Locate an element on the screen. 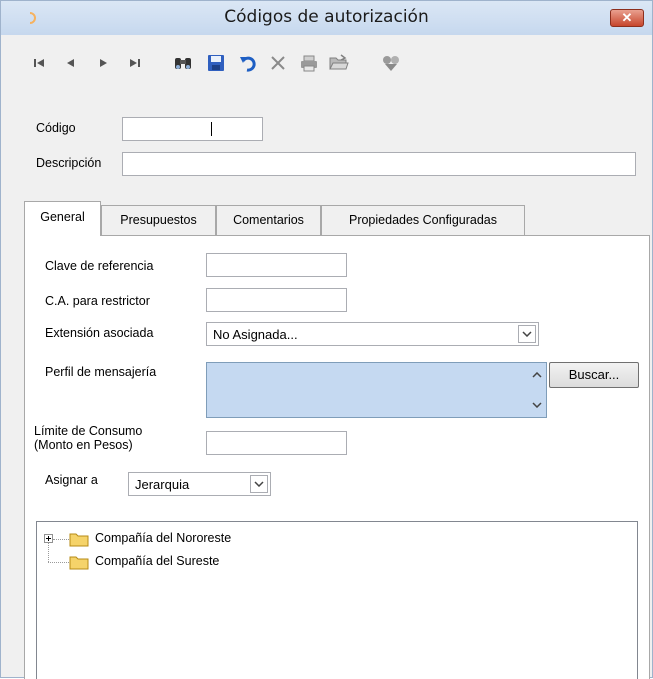  tree-node-label: Compañía del Sureste is located at coordinates (157, 561).